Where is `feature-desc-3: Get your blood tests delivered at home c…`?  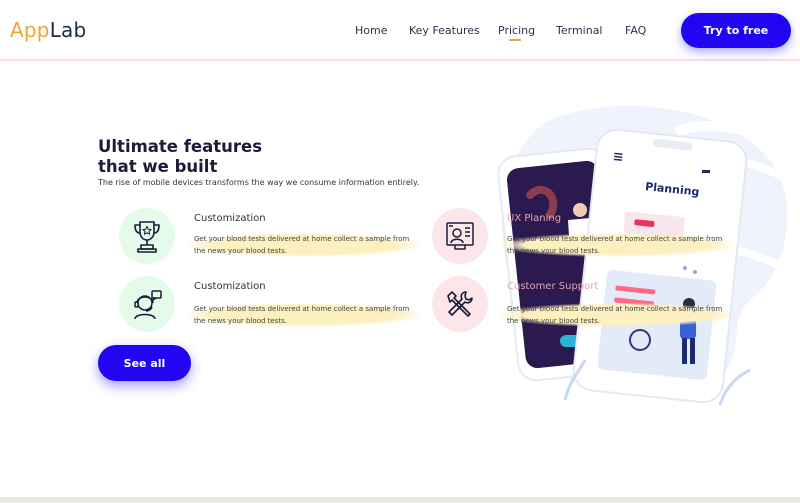
feature-desc-3: Get your blood tests delivered at home c… is located at coordinates (304, 315).